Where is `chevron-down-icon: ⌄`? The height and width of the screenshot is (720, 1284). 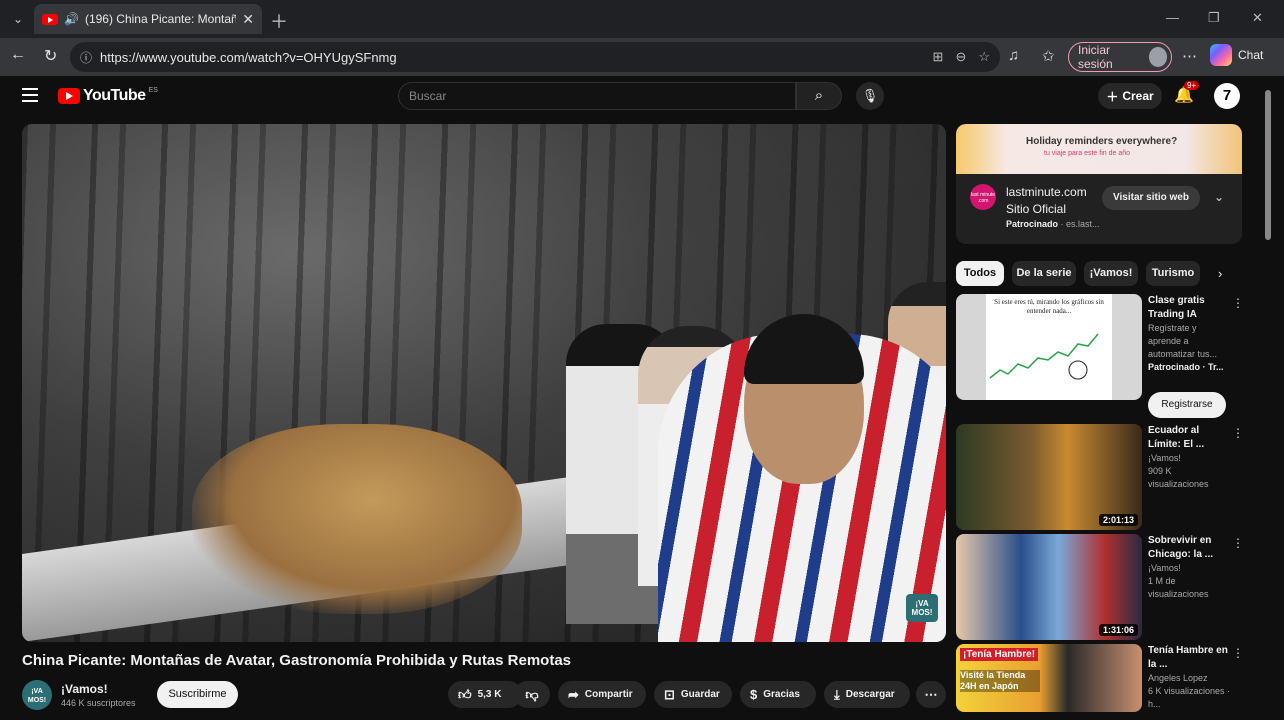 chevron-down-icon: ⌄ is located at coordinates (1219, 197).